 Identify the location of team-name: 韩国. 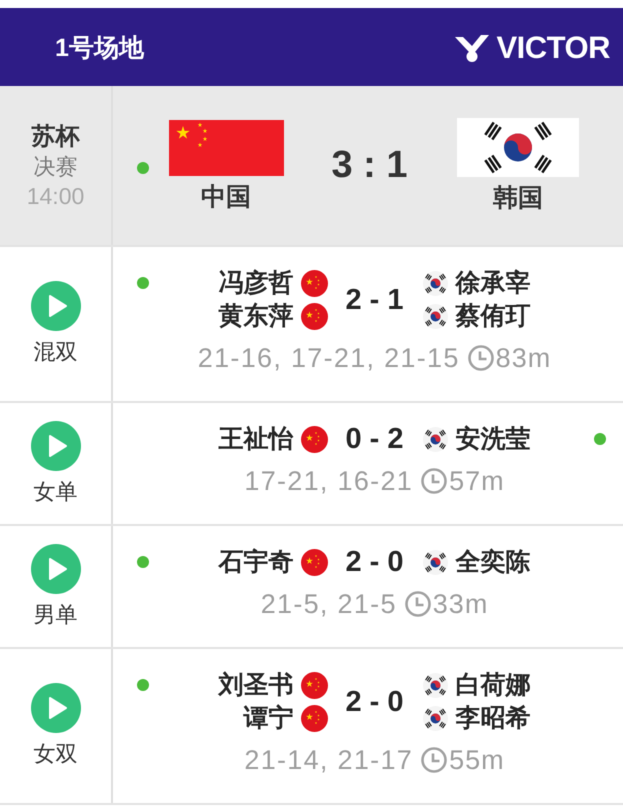
(518, 198).